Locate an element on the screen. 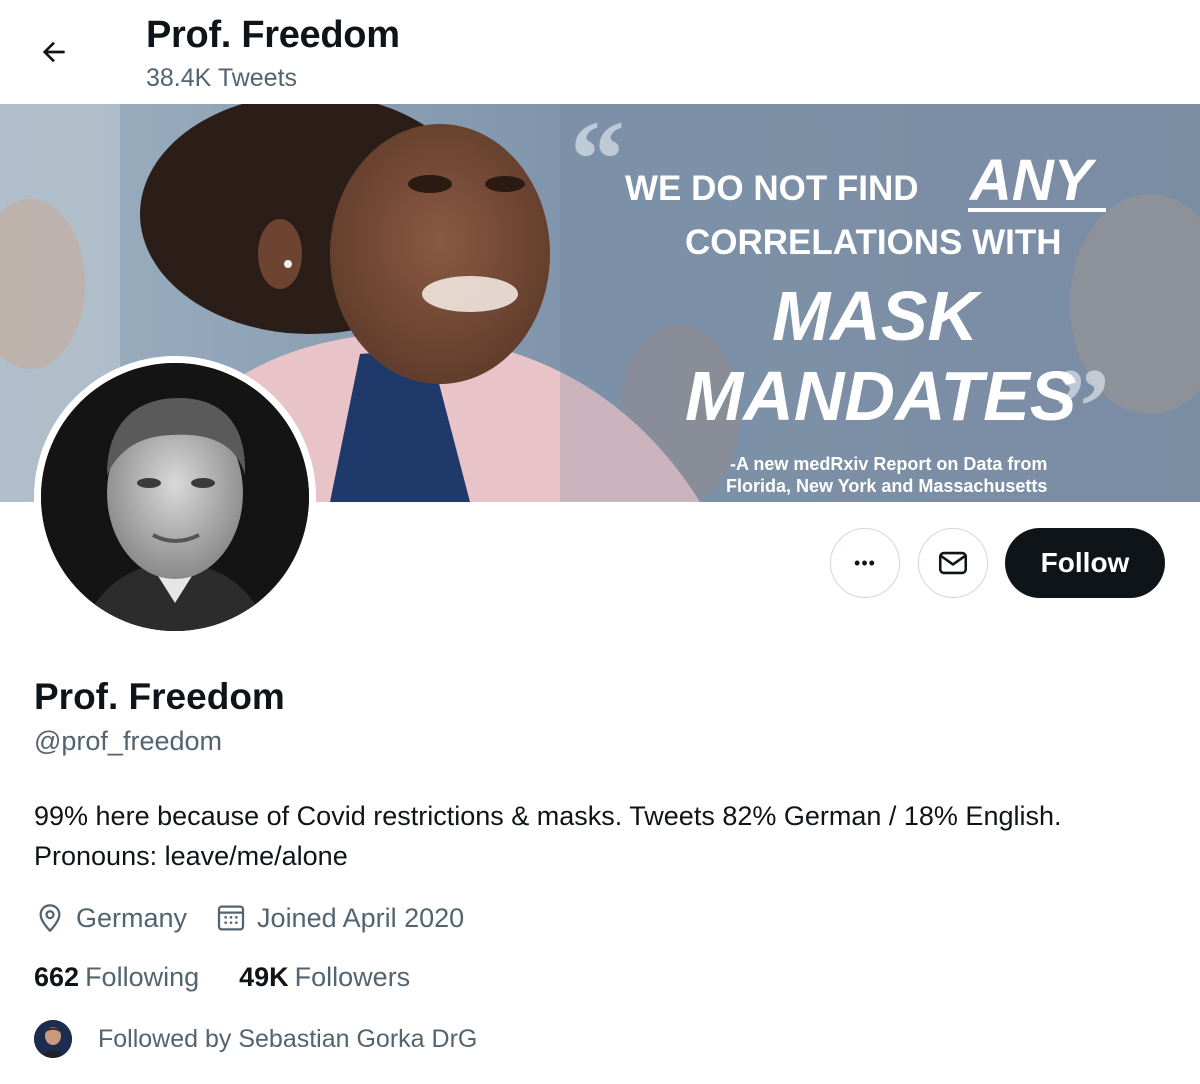 The width and height of the screenshot is (1200, 1084). banner-quote-line2: CORRELATIONS WITH is located at coordinates (873, 242).